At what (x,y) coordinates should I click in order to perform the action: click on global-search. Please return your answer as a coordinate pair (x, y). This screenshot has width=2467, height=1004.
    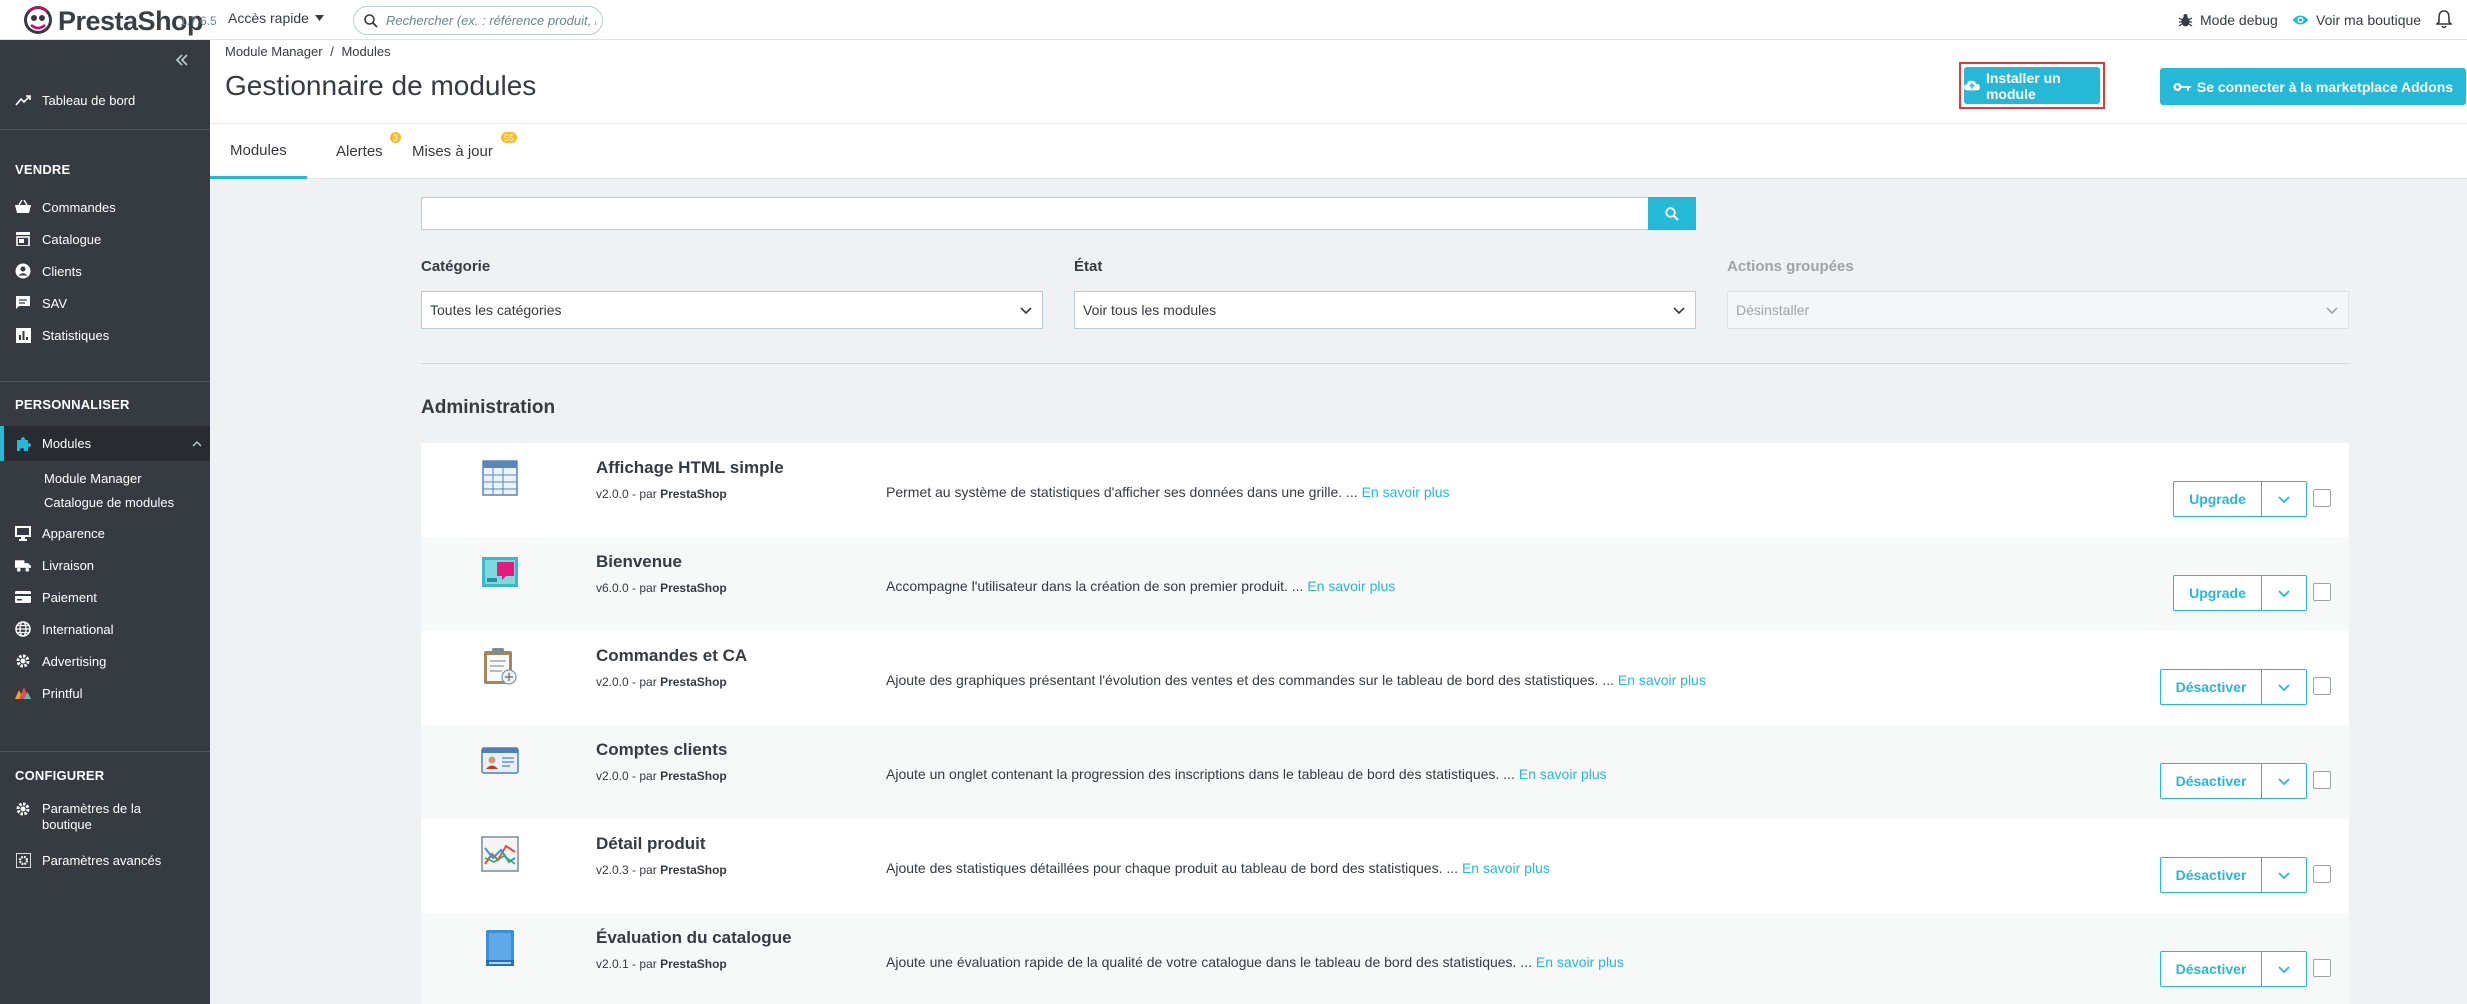
    Looking at the image, I should click on (478, 20).